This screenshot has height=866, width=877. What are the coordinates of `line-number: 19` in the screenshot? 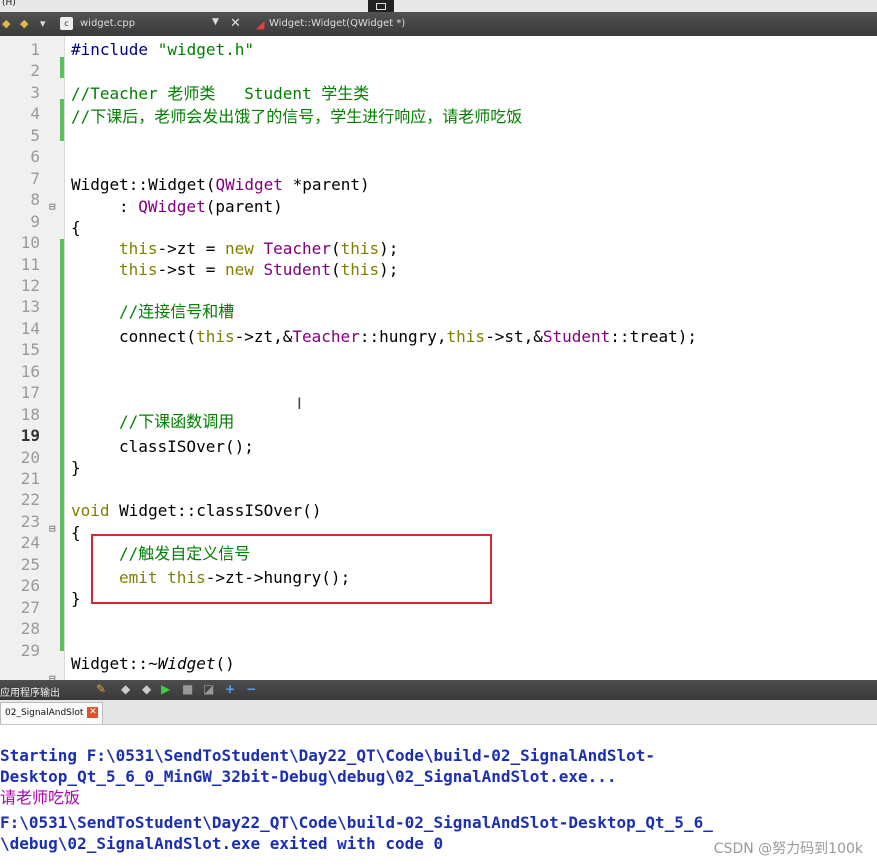 It's located at (30, 435).